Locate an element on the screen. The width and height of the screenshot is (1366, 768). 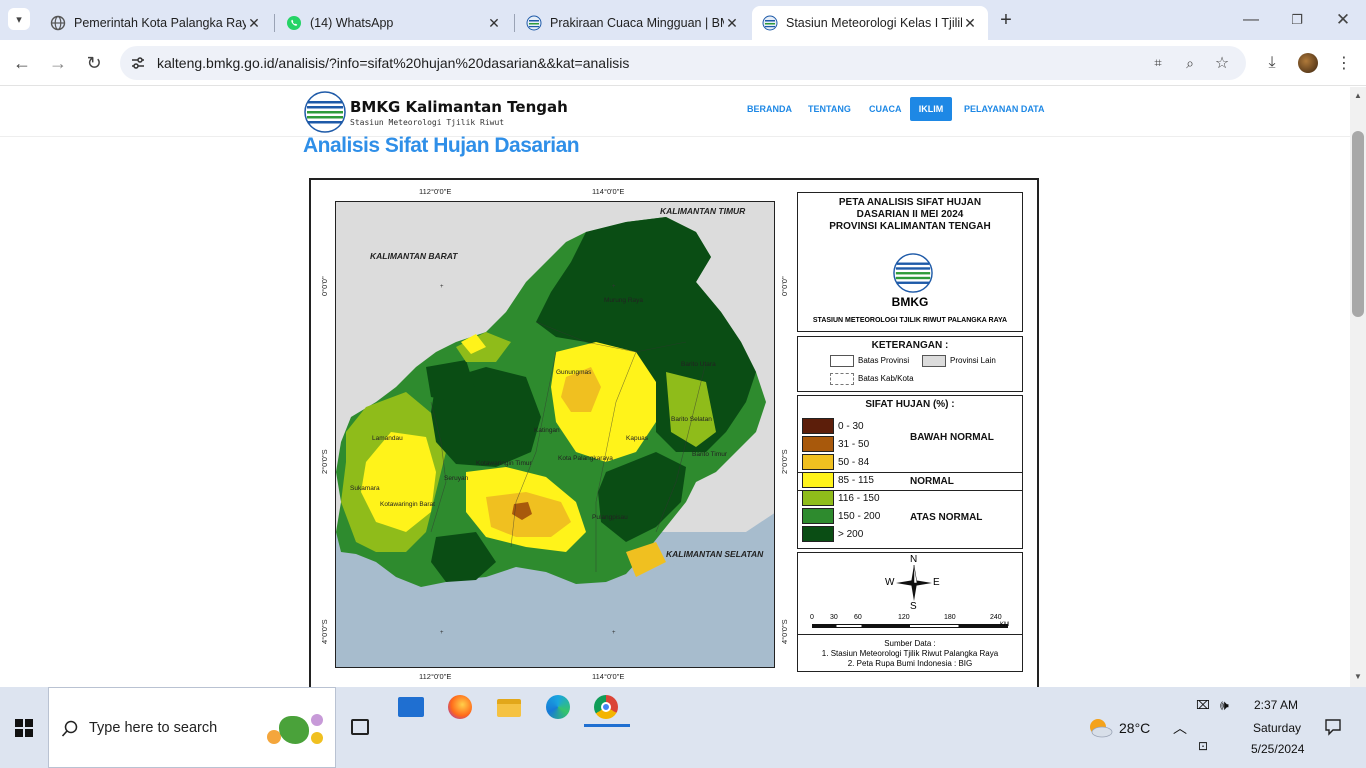
nav-beranda: BERANDA is located at coordinates (769, 109).